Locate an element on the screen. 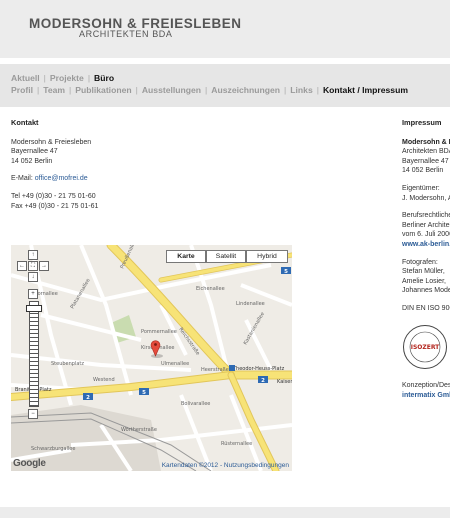  zoom-in-icon: + is located at coordinates (33, 294).